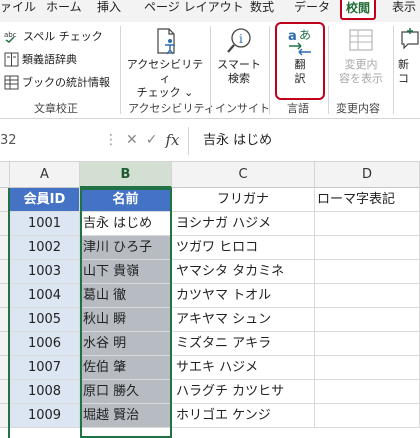 This screenshot has width=420, height=438. I want to click on name-box: 32, so click(47, 141).